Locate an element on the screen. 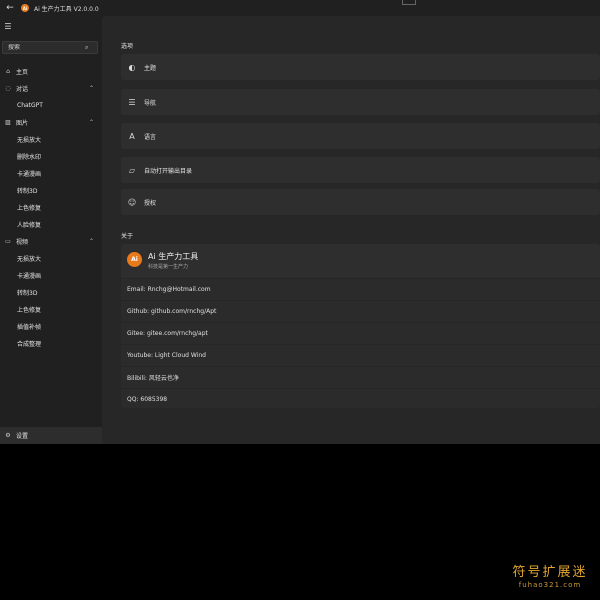 The height and width of the screenshot is (600, 600). watermark: 符号扩展迷 fuhao321.com is located at coordinates (550, 575).